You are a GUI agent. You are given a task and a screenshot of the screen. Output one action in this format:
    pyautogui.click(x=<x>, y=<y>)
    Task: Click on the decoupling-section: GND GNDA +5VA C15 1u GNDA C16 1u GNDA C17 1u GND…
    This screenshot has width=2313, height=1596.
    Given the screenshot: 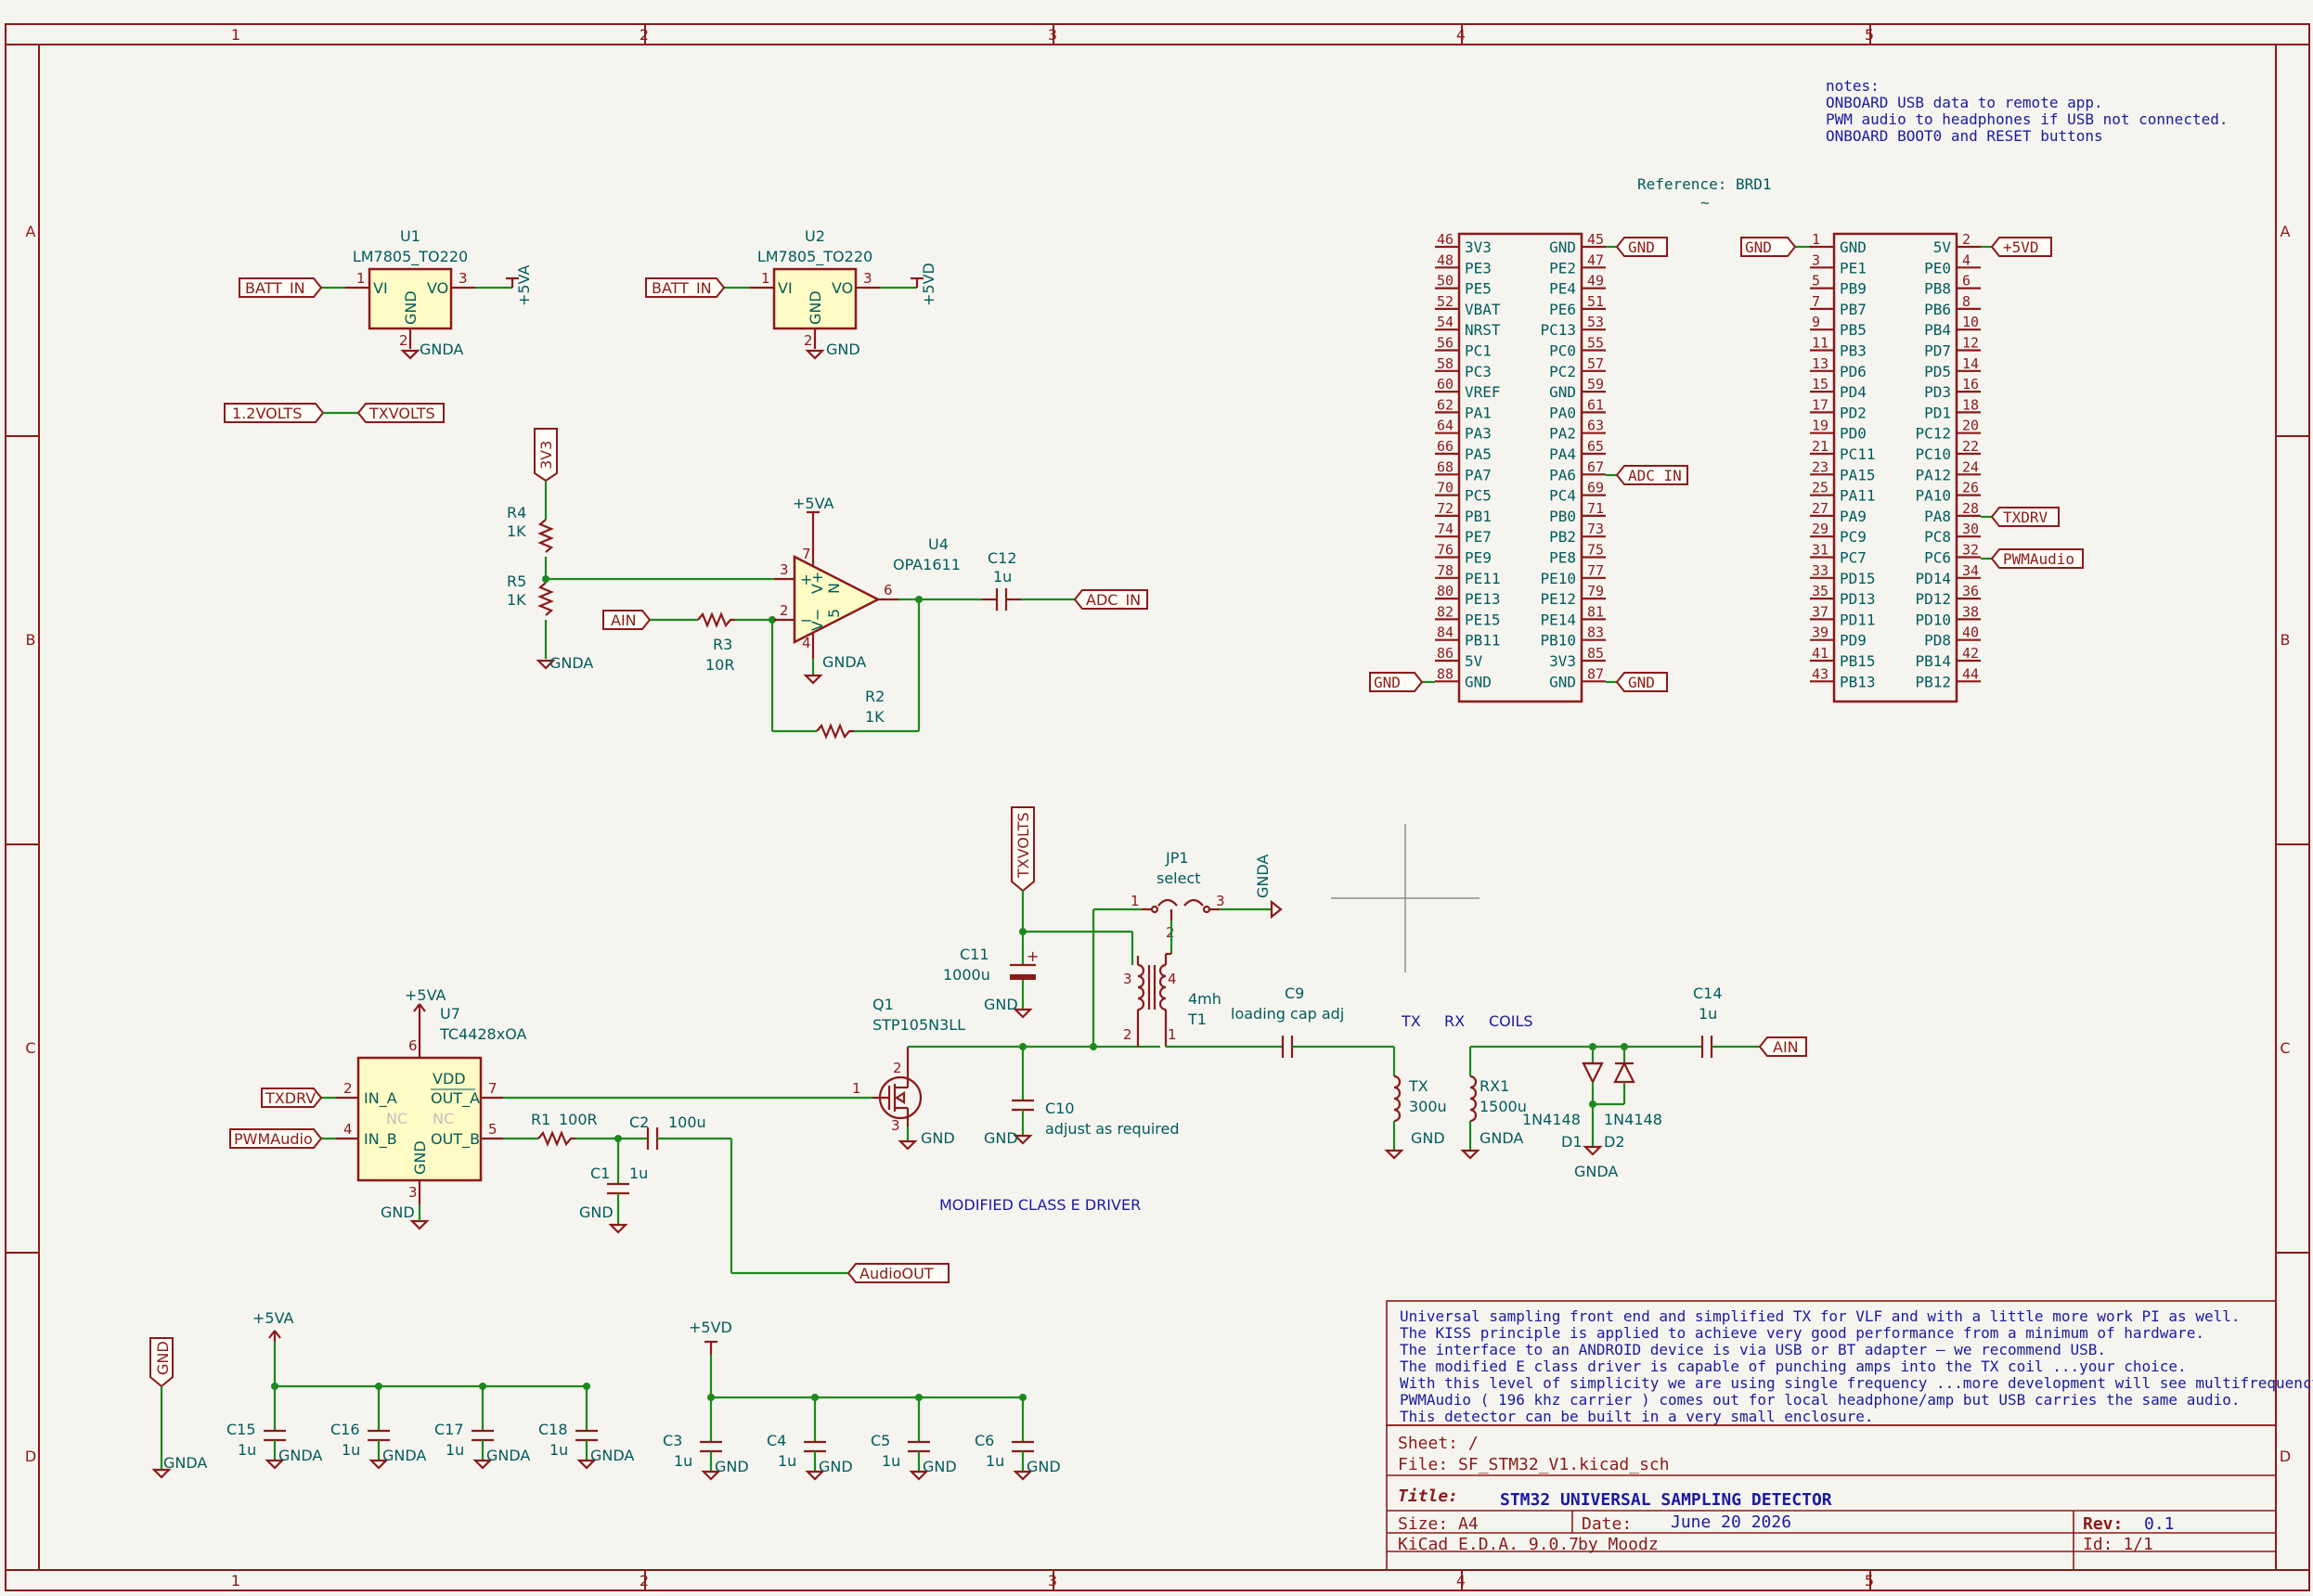 What is the action you would take?
    pyautogui.click(x=605, y=1395)
    